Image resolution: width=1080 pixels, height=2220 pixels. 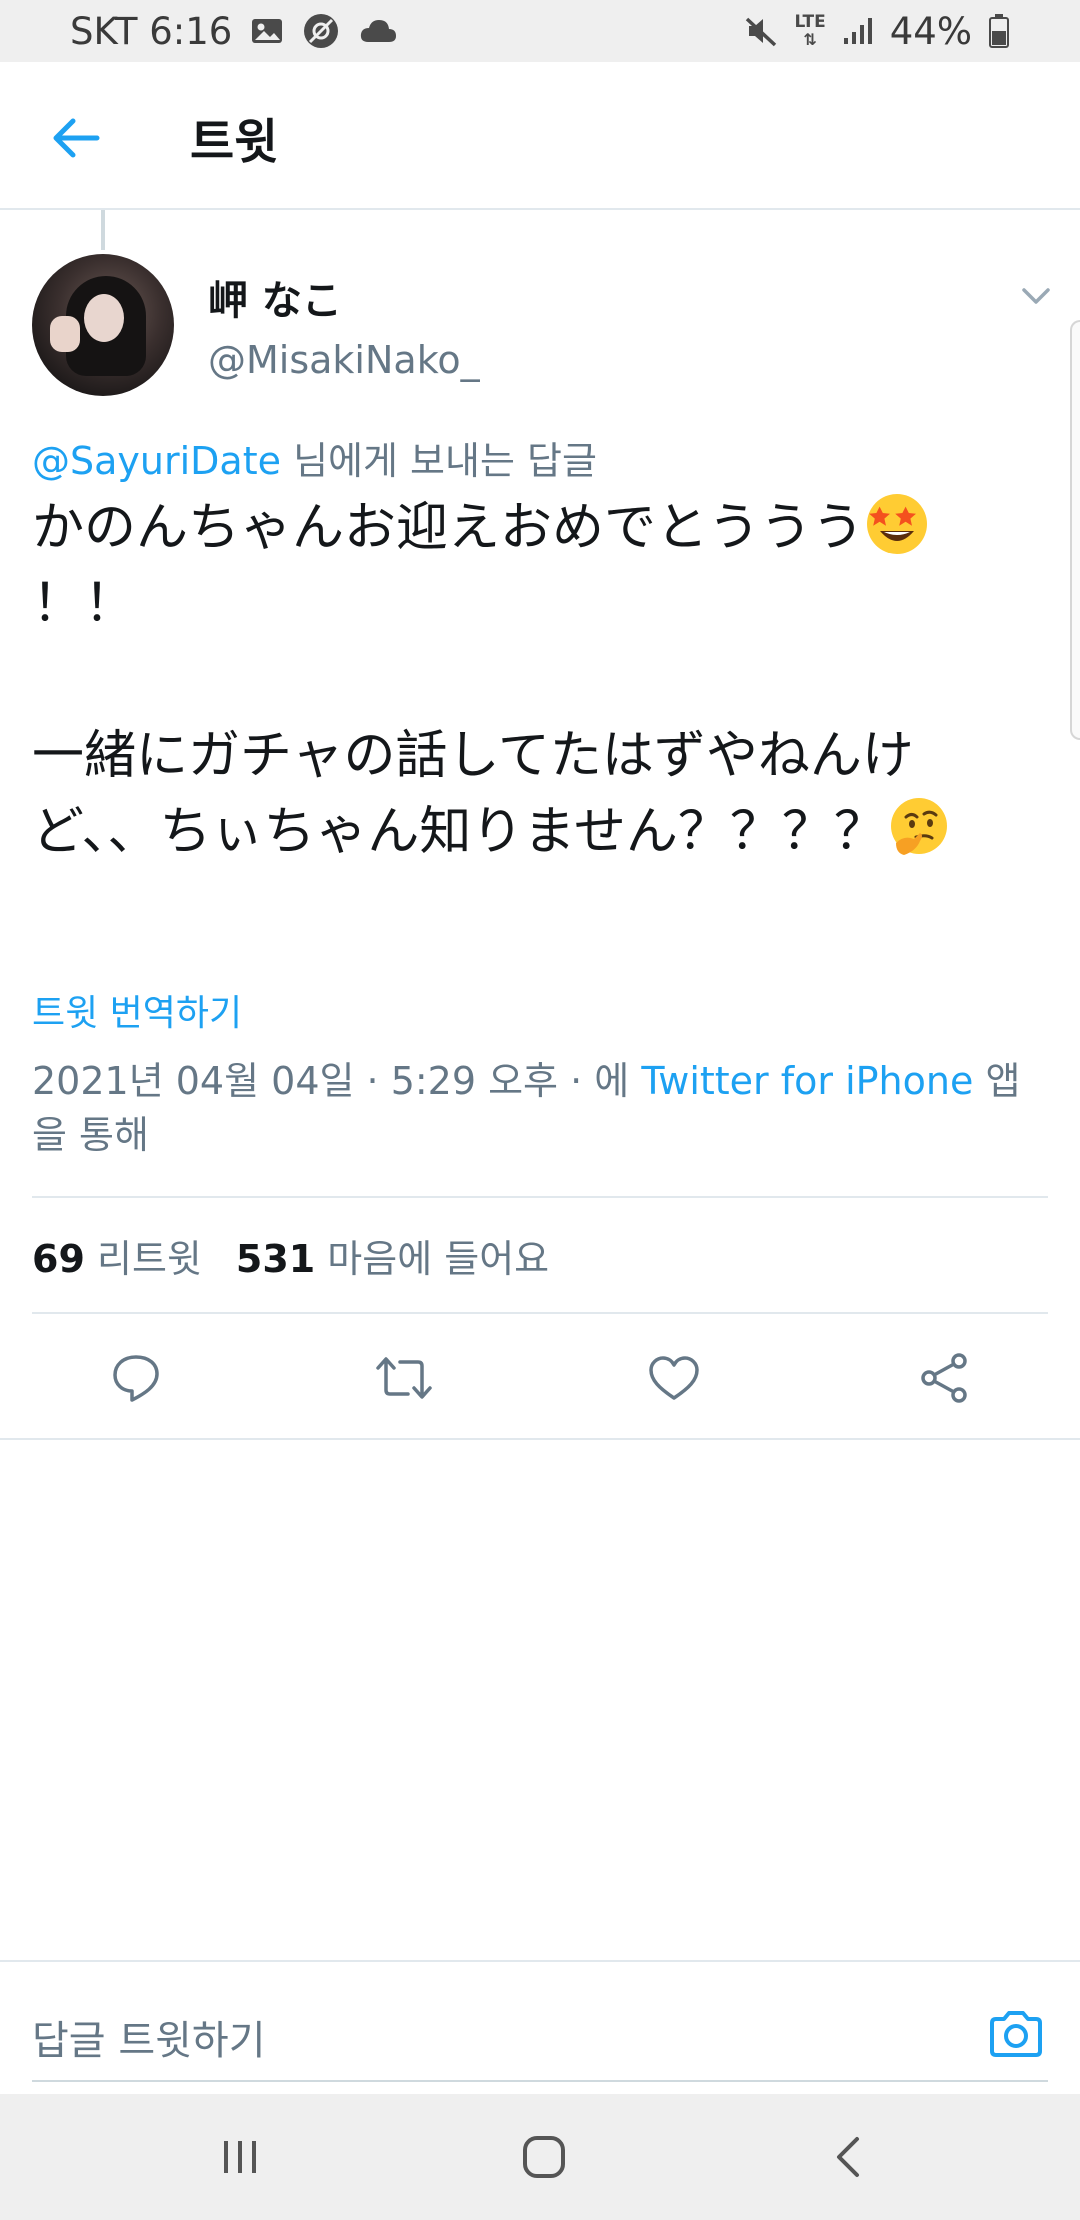 What do you see at coordinates (473, 794) in the screenshot?
I see `tweet-text-line2: 一緒にガチャの話してたはずやねんけど、、ちぃちゃん知りません？？？？` at bounding box center [473, 794].